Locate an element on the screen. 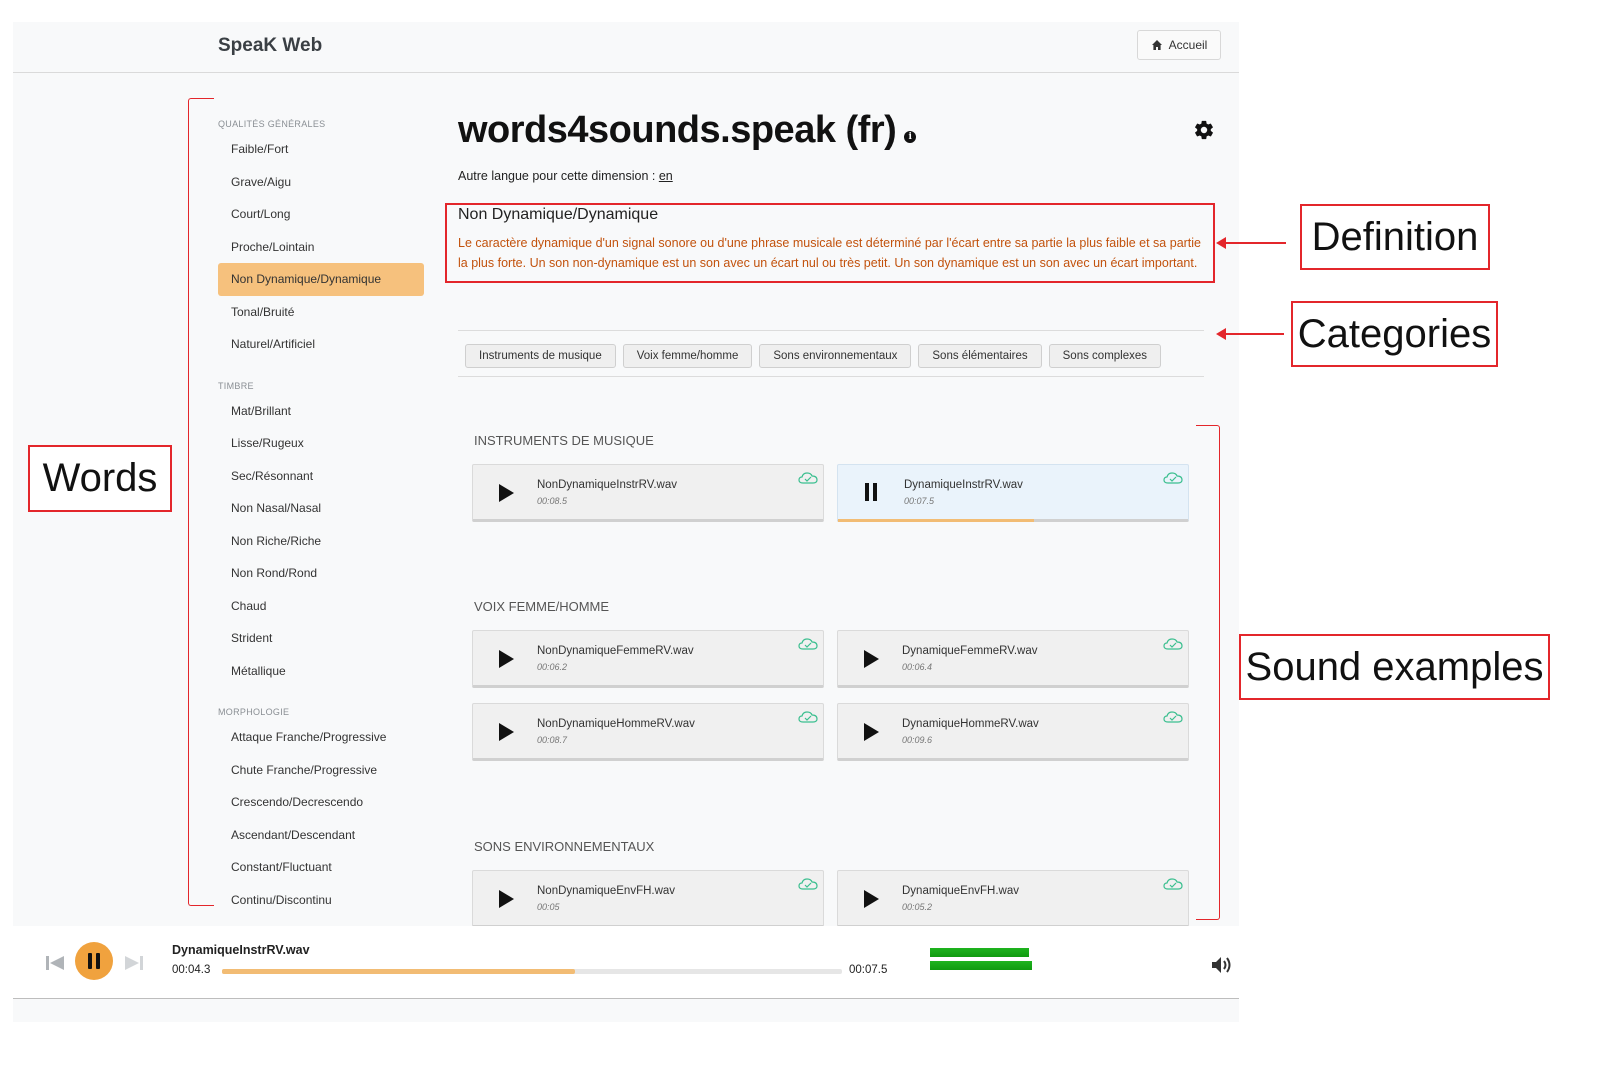  categories-arrow is located at coordinates (1250, 334).